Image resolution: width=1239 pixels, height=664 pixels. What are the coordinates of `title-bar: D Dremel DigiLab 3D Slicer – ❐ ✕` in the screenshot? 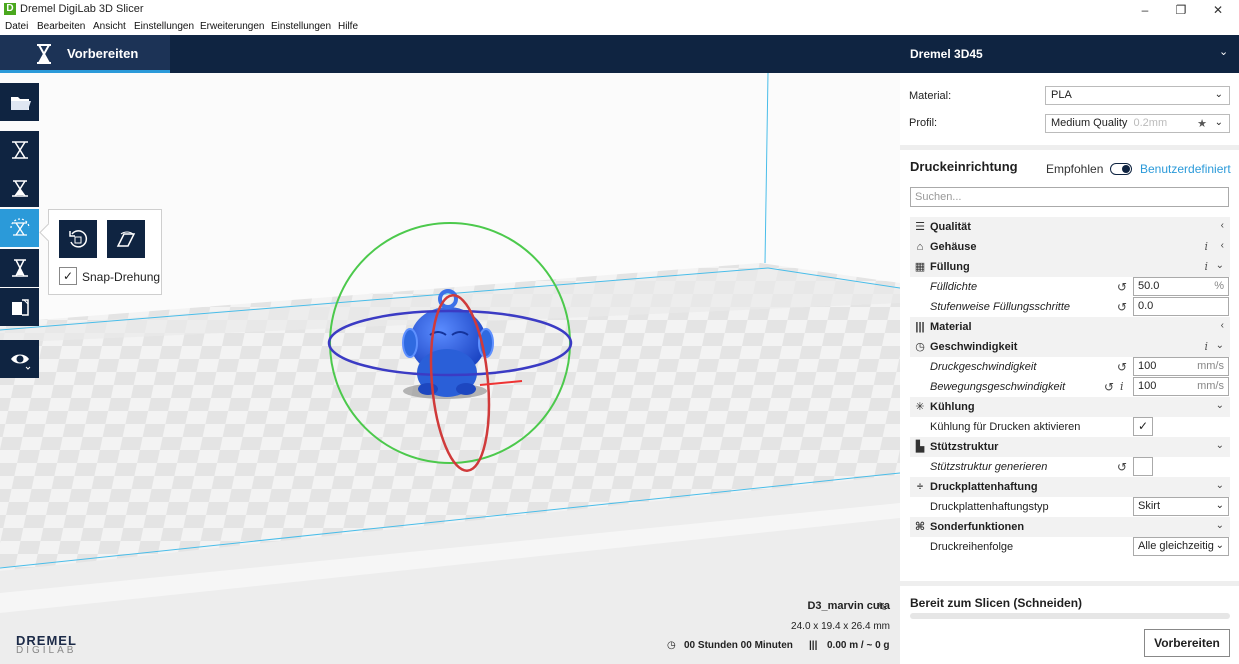 It's located at (619, 10).